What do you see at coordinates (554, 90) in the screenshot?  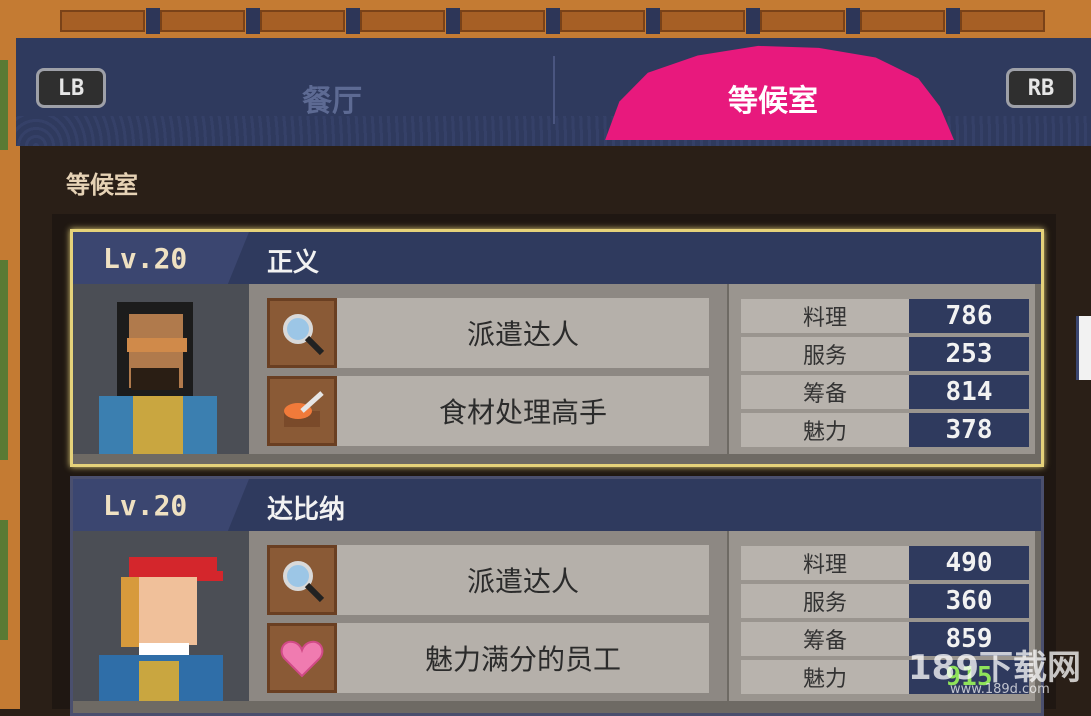 I see `tab-divider` at bounding box center [554, 90].